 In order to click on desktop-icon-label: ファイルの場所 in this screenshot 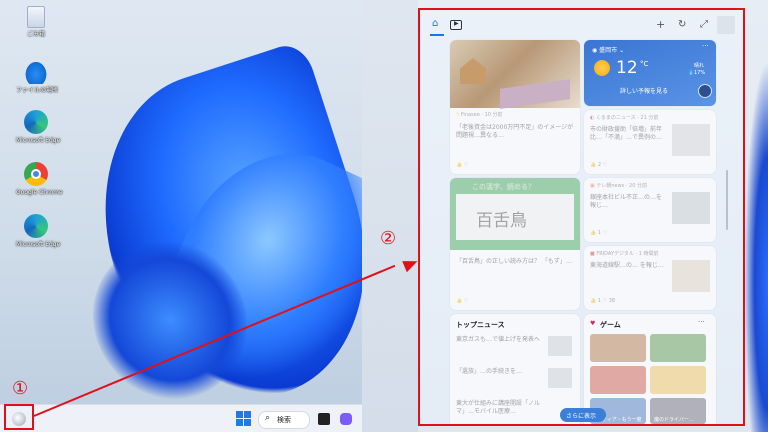, I will do `click(37, 90)`.